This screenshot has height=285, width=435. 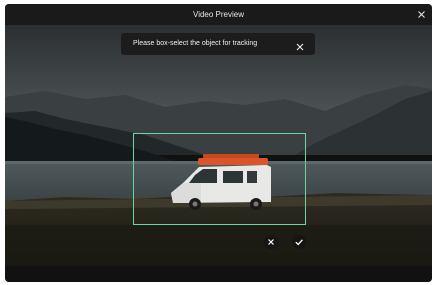 I want to click on toast-close-button, so click(x=300, y=45).